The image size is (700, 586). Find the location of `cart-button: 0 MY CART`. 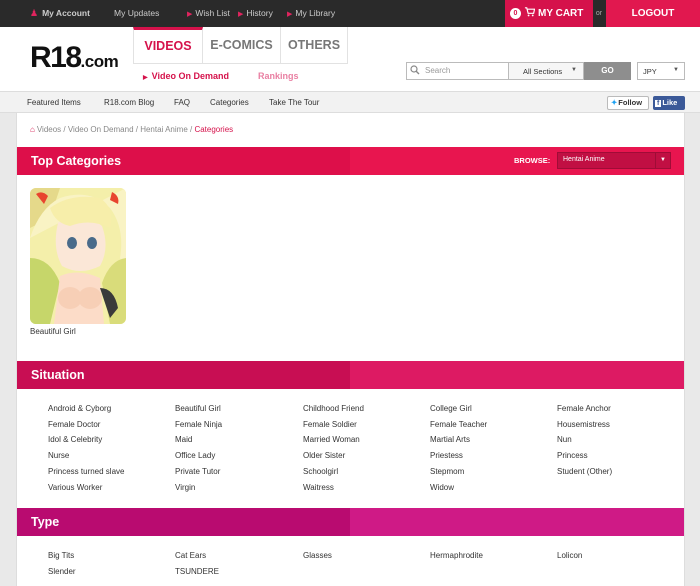

cart-button: 0 MY CART is located at coordinates (549, 13).